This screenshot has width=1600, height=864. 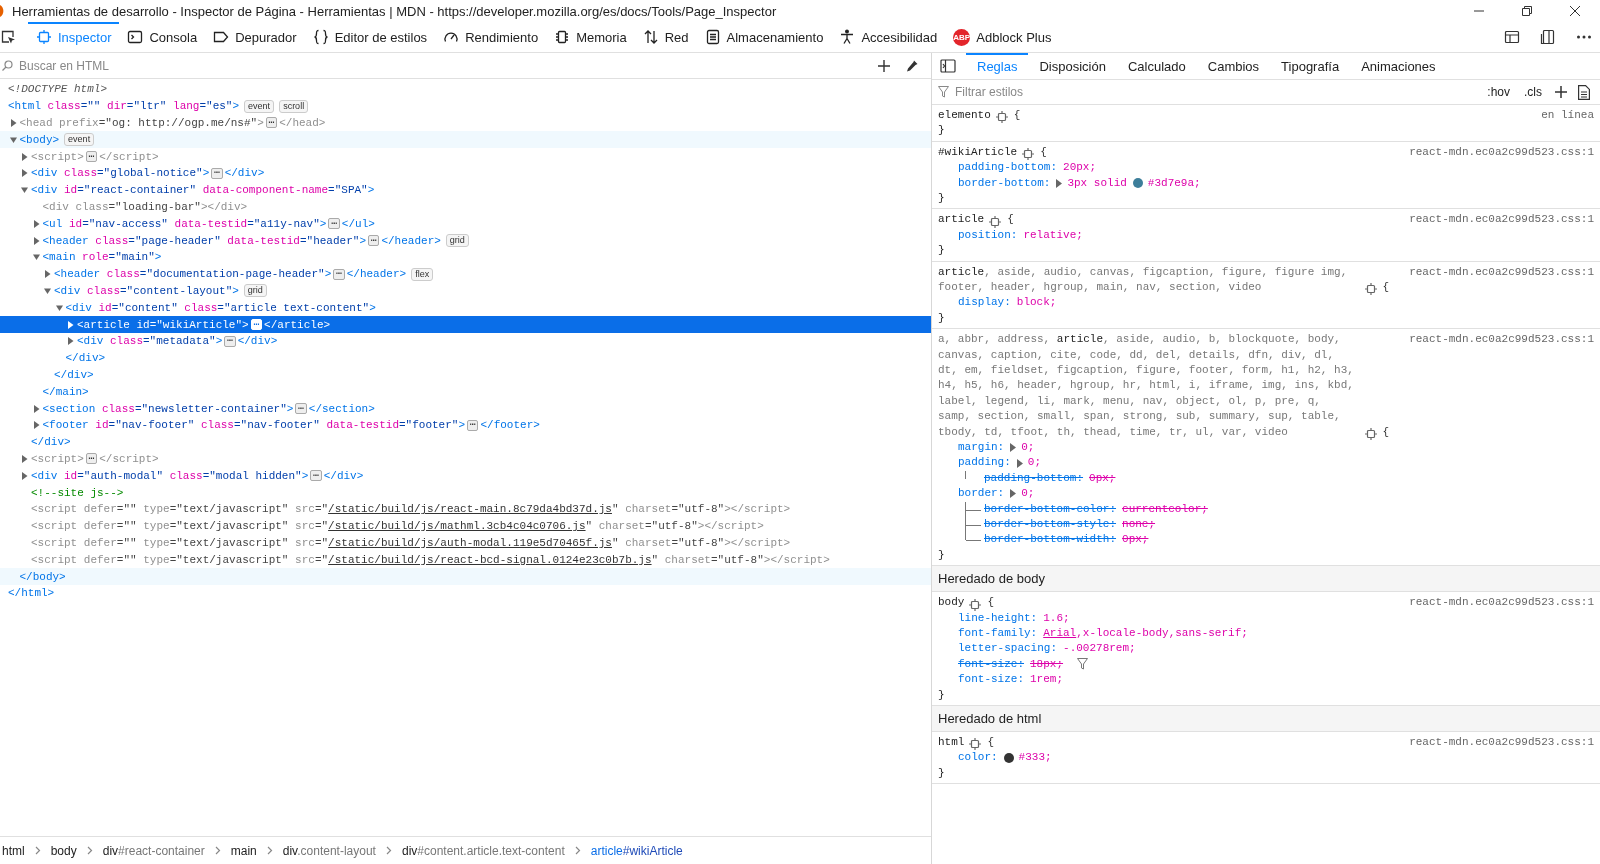 I want to click on markup-row: <header class="page-header" data-testid="header"> ⋯ </header> grid, so click(x=465, y=240).